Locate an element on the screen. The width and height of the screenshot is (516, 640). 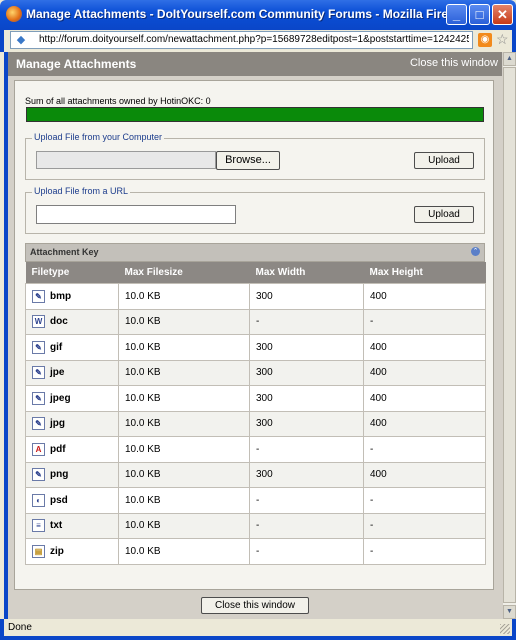
filetype-cell: ◐ psd is located at coordinates (72, 500).